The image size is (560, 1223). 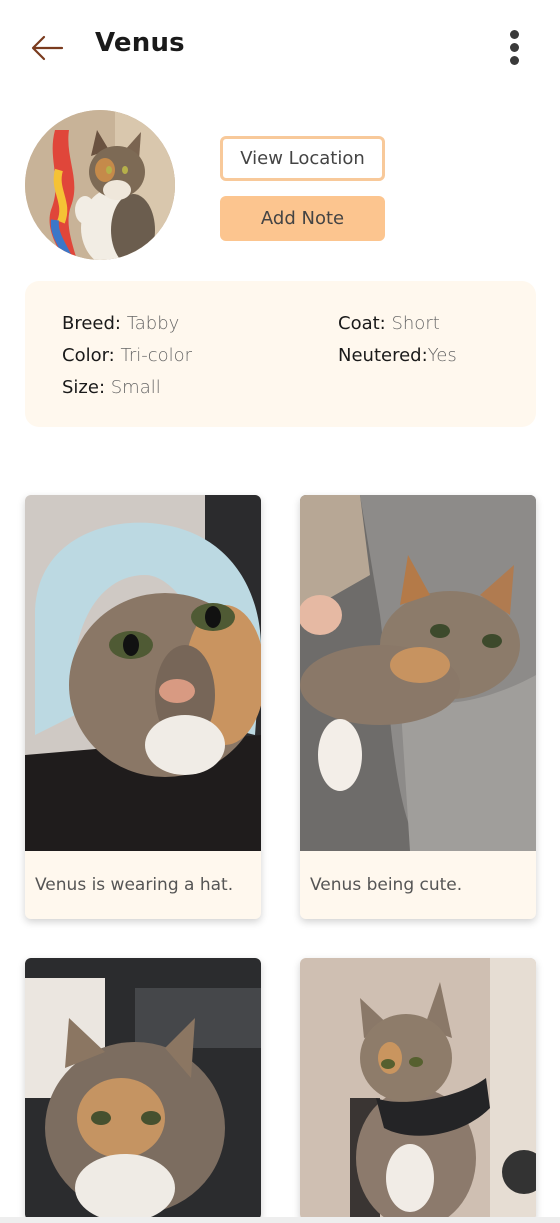 I want to click on color-row: Color: Tri-color, so click(x=127, y=355).